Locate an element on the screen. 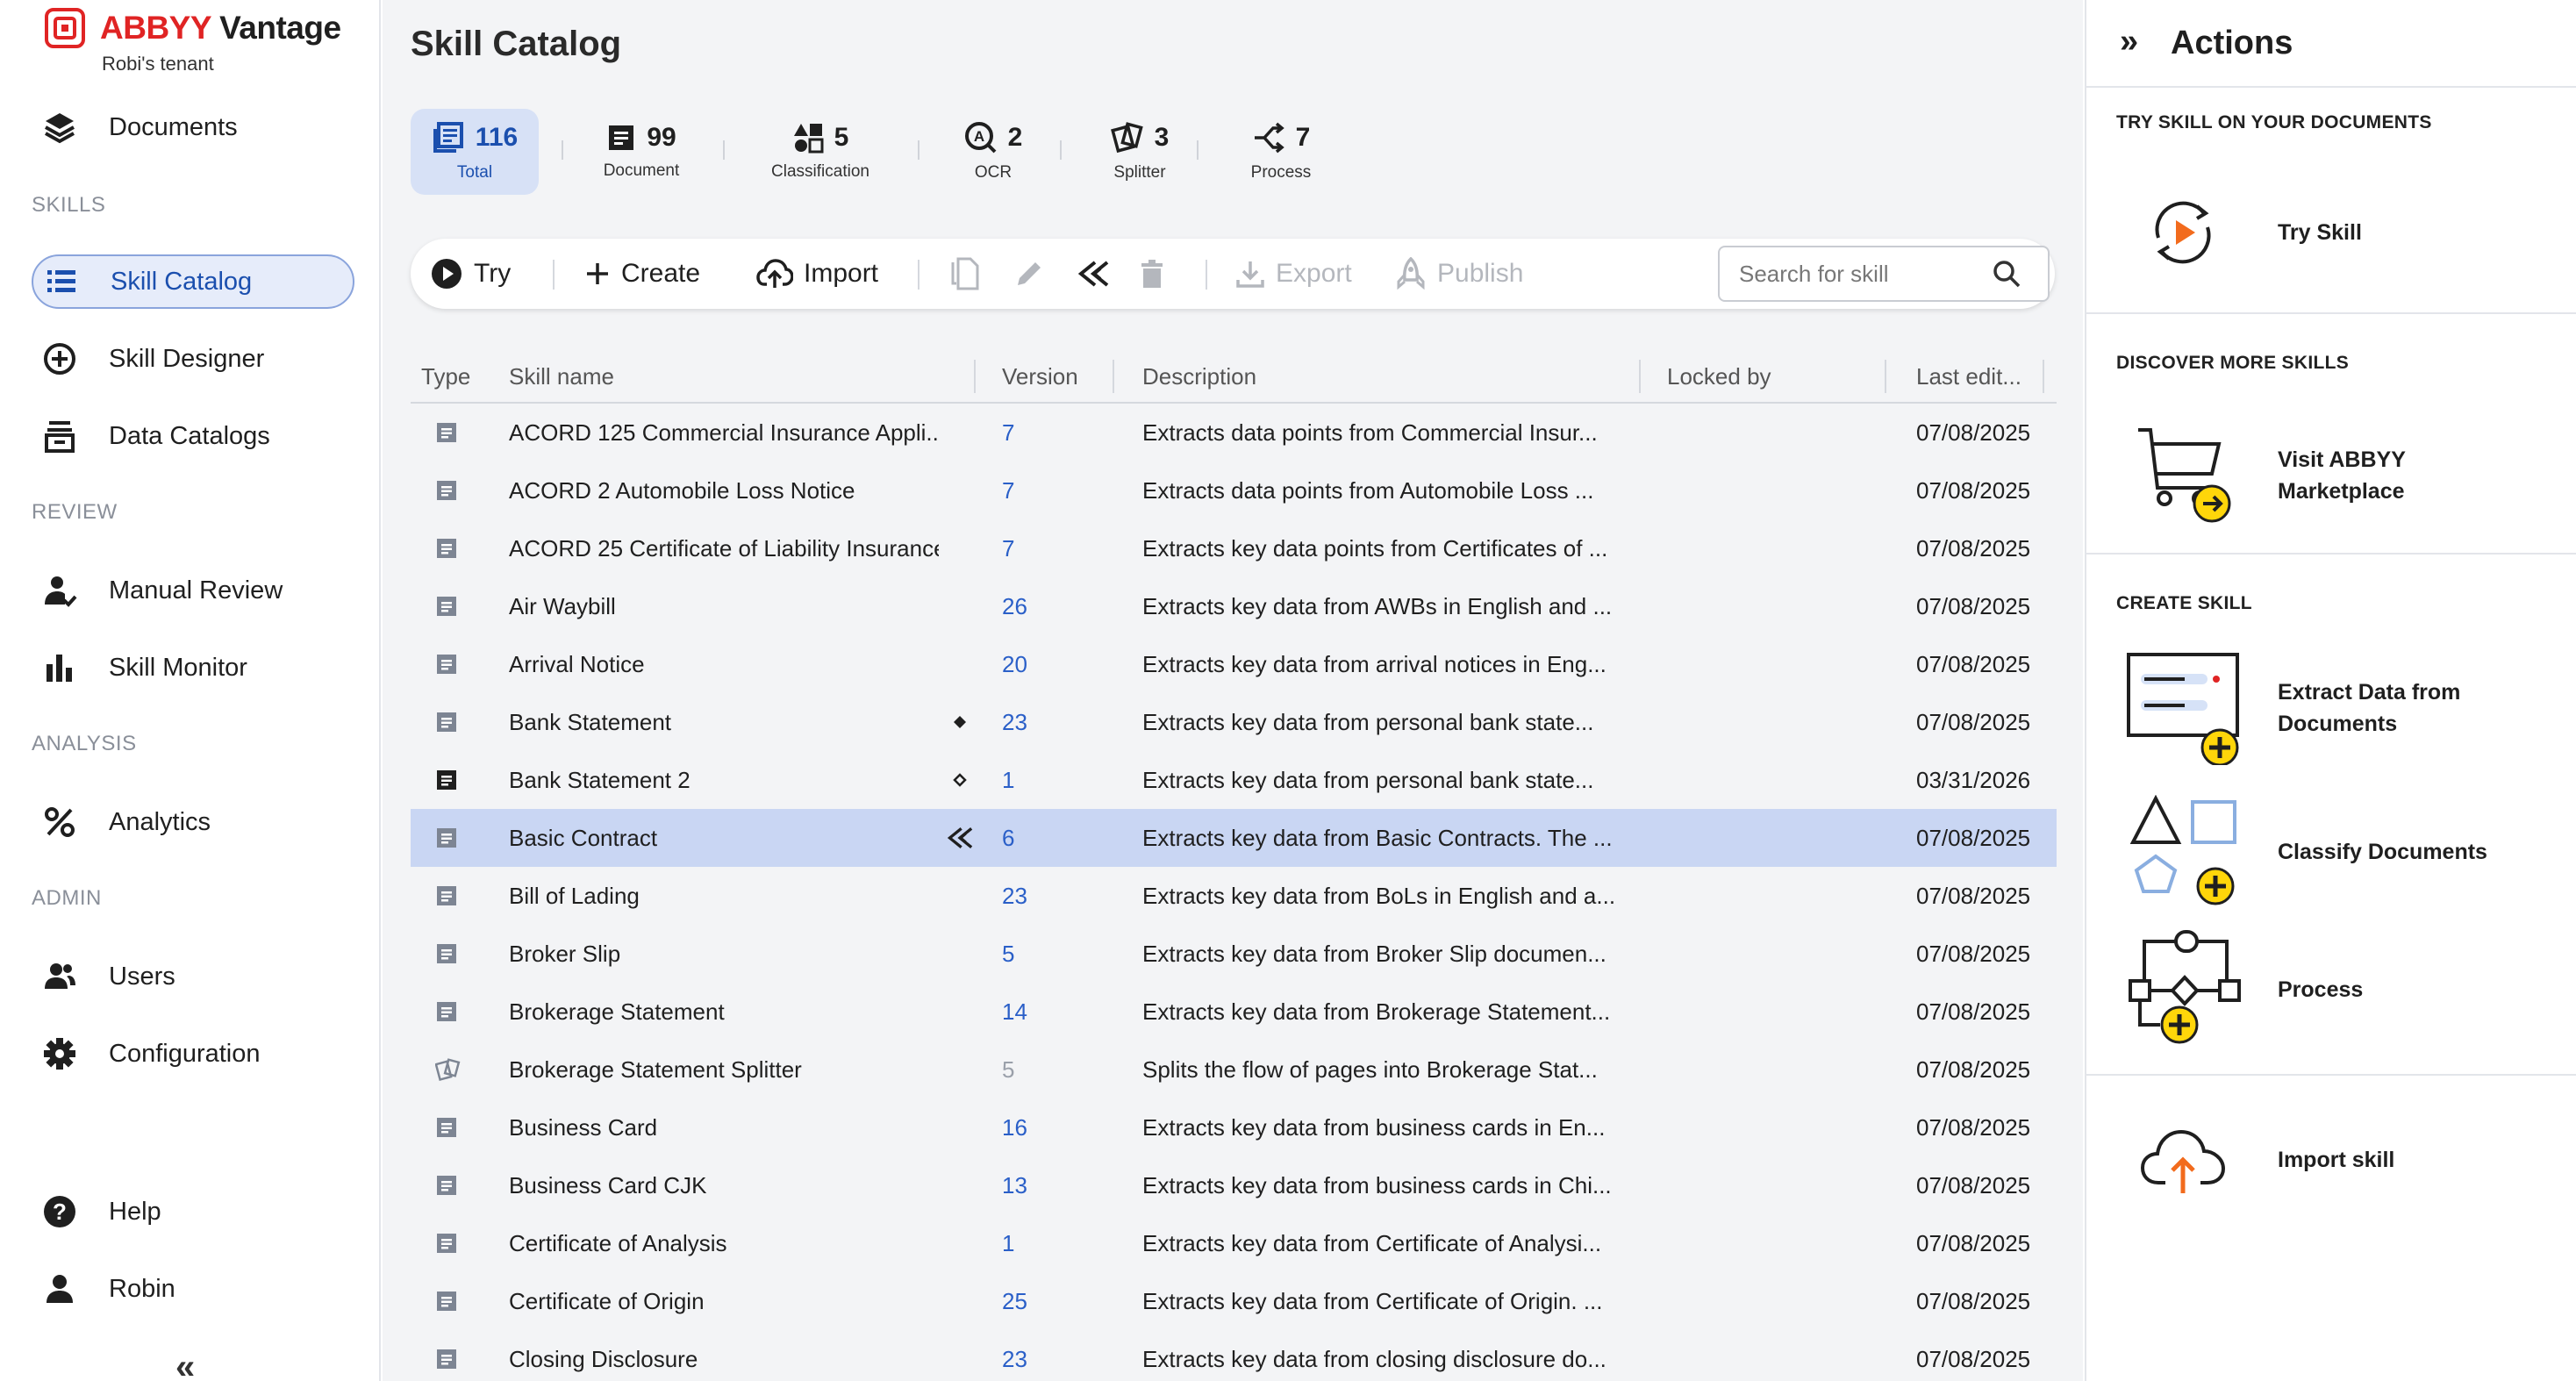 The width and height of the screenshot is (2576, 1381). sidebar-item-configuration: Configuration is located at coordinates (193, 1054).